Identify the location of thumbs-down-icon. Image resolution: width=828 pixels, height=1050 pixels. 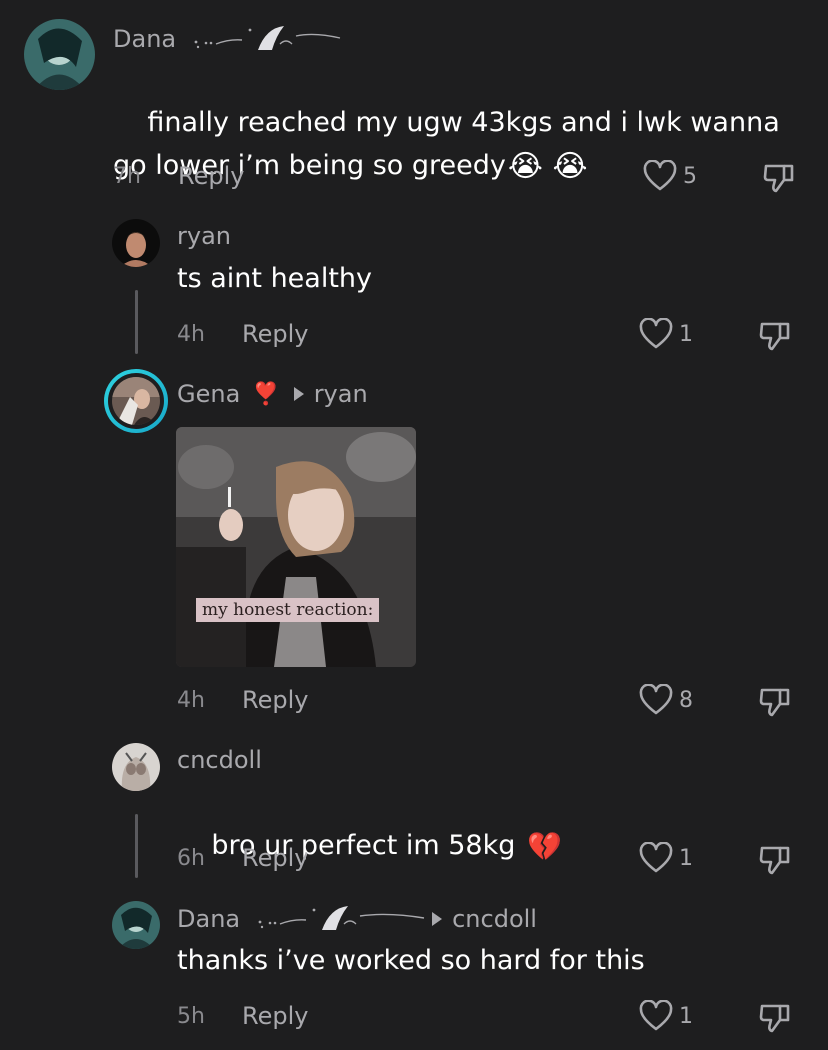
(774, 1018).